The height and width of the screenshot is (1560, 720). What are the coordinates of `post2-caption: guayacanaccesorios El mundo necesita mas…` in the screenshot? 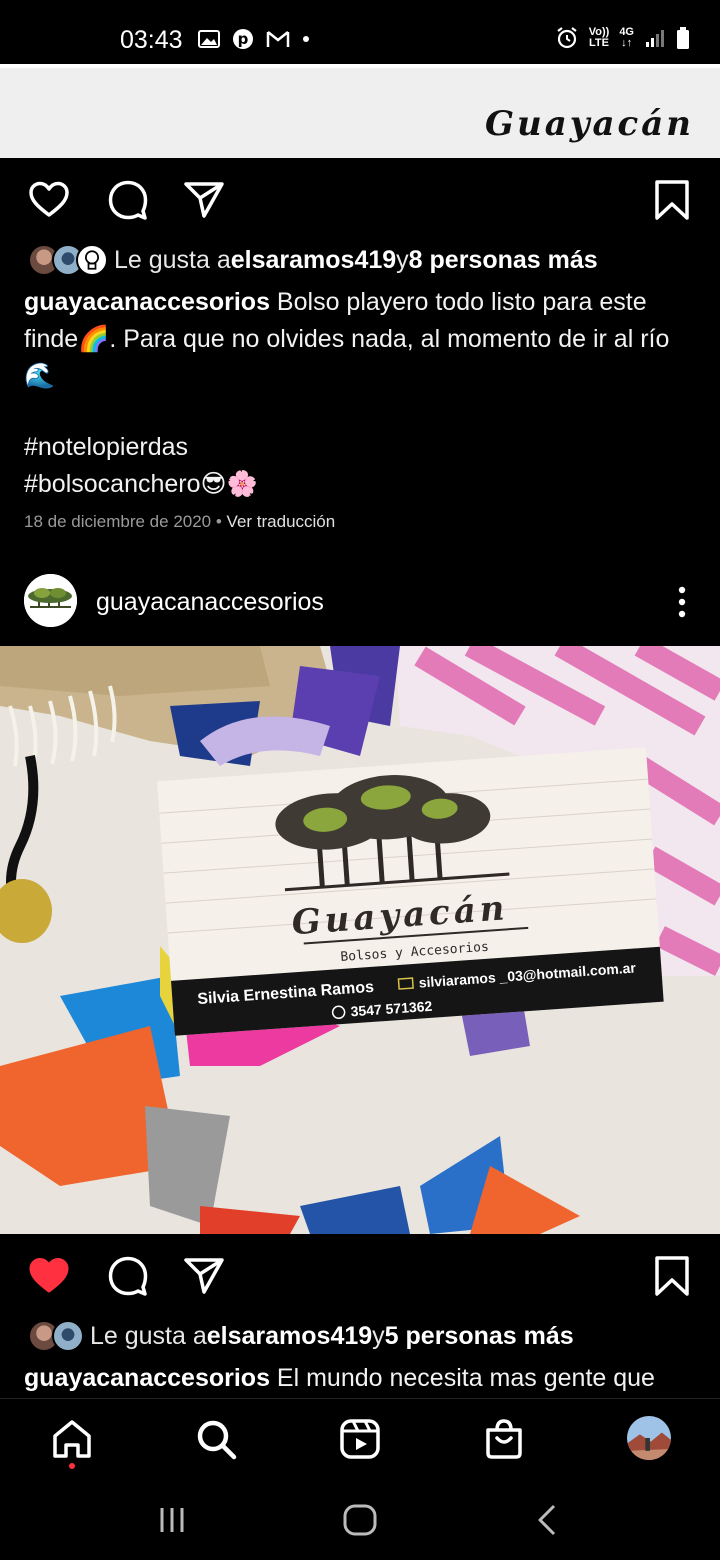 It's located at (359, 1378).